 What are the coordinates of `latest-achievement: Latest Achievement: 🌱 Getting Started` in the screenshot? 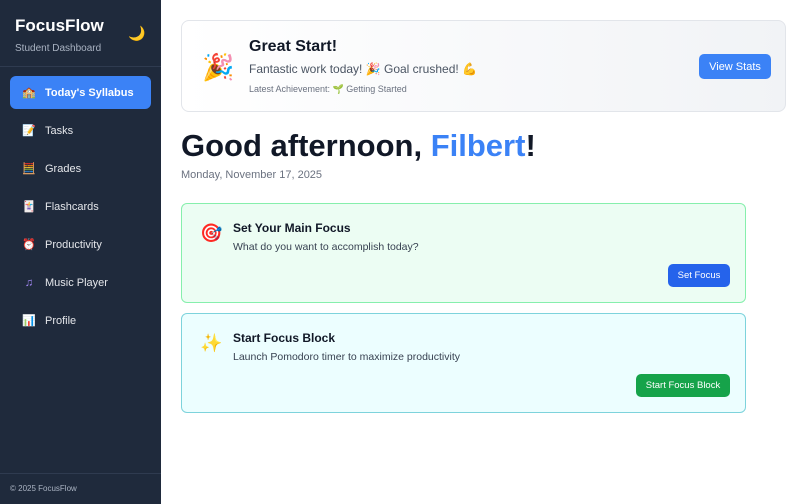 It's located at (328, 89).